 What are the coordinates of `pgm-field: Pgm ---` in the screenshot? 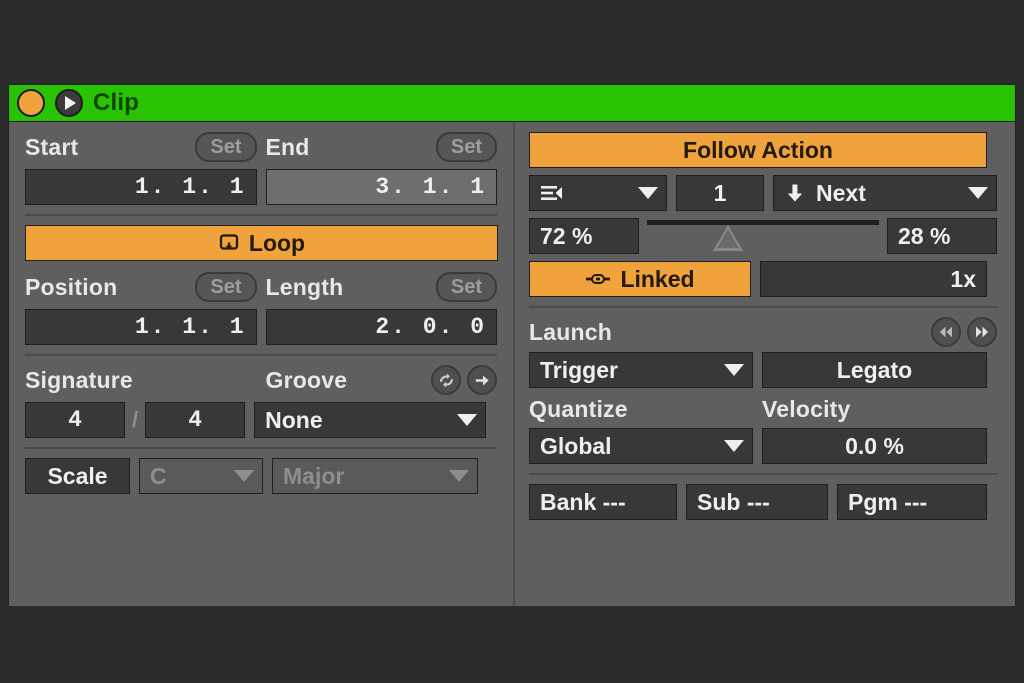 It's located at (912, 502).